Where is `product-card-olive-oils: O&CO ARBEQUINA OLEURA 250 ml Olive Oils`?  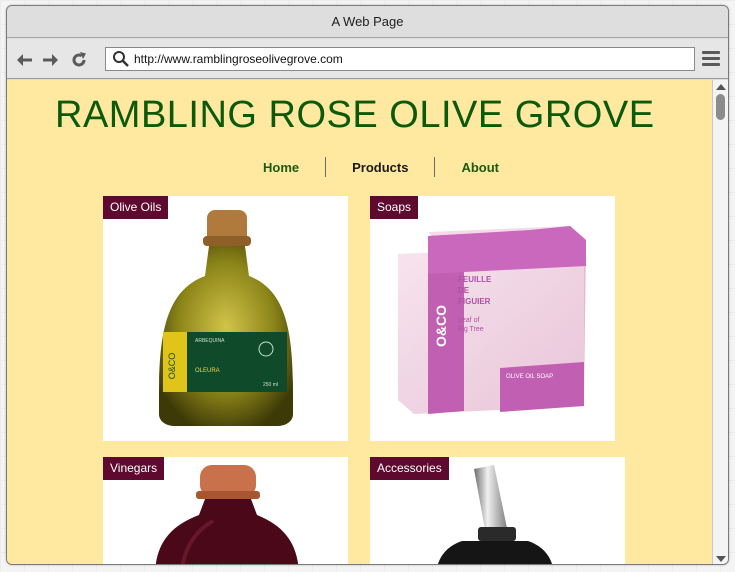 product-card-olive-oils: O&CO ARBEQUINA OLEURA 250 ml Olive Oils is located at coordinates (225, 318).